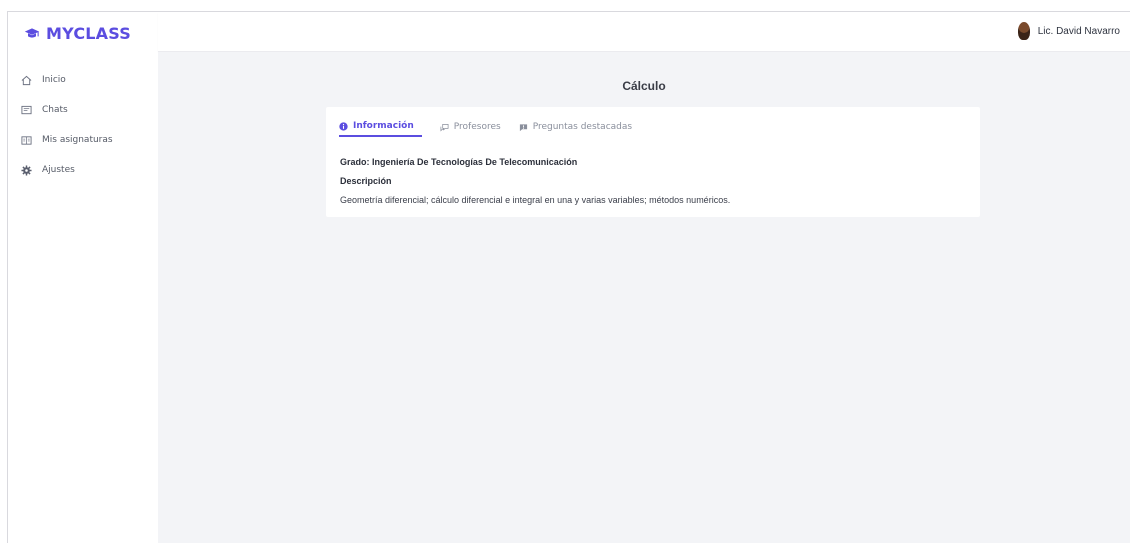 The image size is (1130, 543). What do you see at coordinates (26, 170) in the screenshot?
I see `gear-icon` at bounding box center [26, 170].